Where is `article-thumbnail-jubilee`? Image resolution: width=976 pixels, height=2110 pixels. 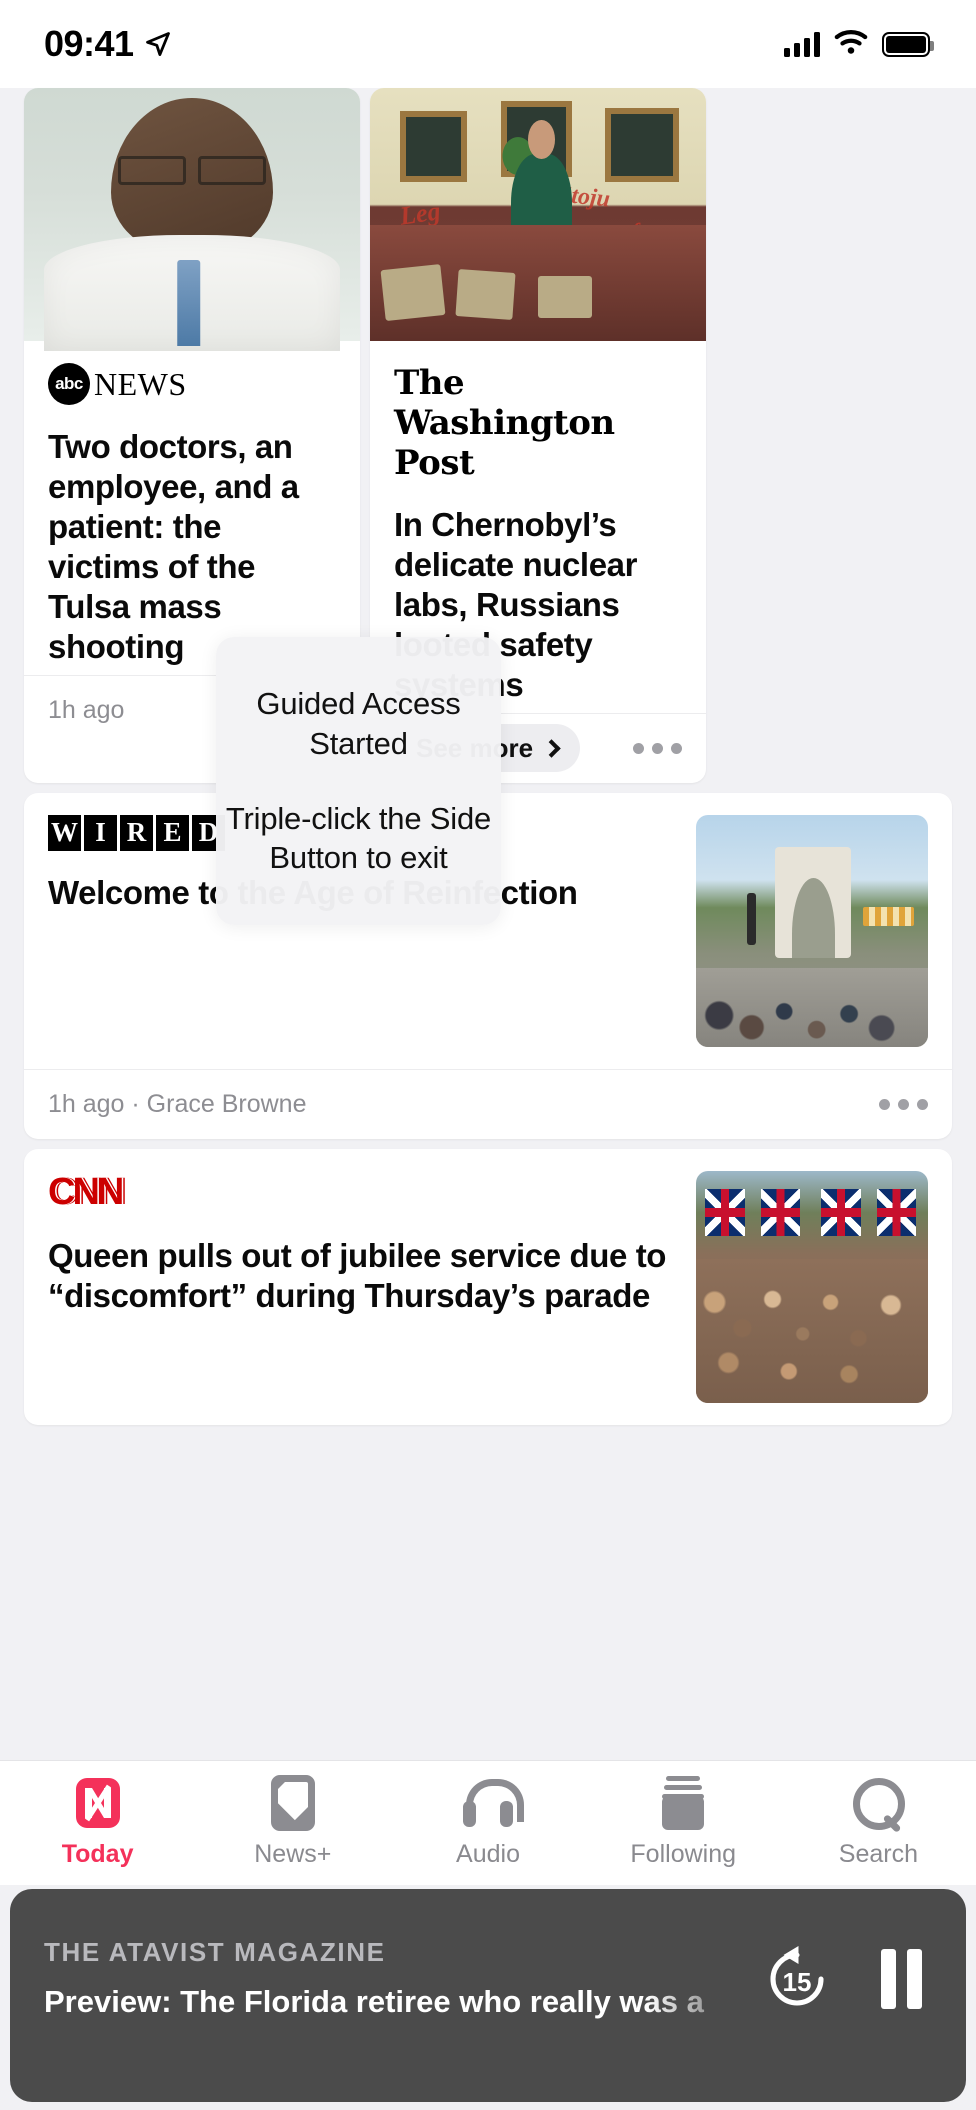 article-thumbnail-jubilee is located at coordinates (812, 1286).